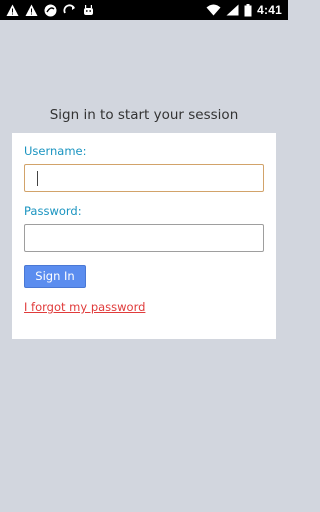 The width and height of the screenshot is (320, 512). What do you see at coordinates (248, 10) in the screenshot?
I see `battery-icon` at bounding box center [248, 10].